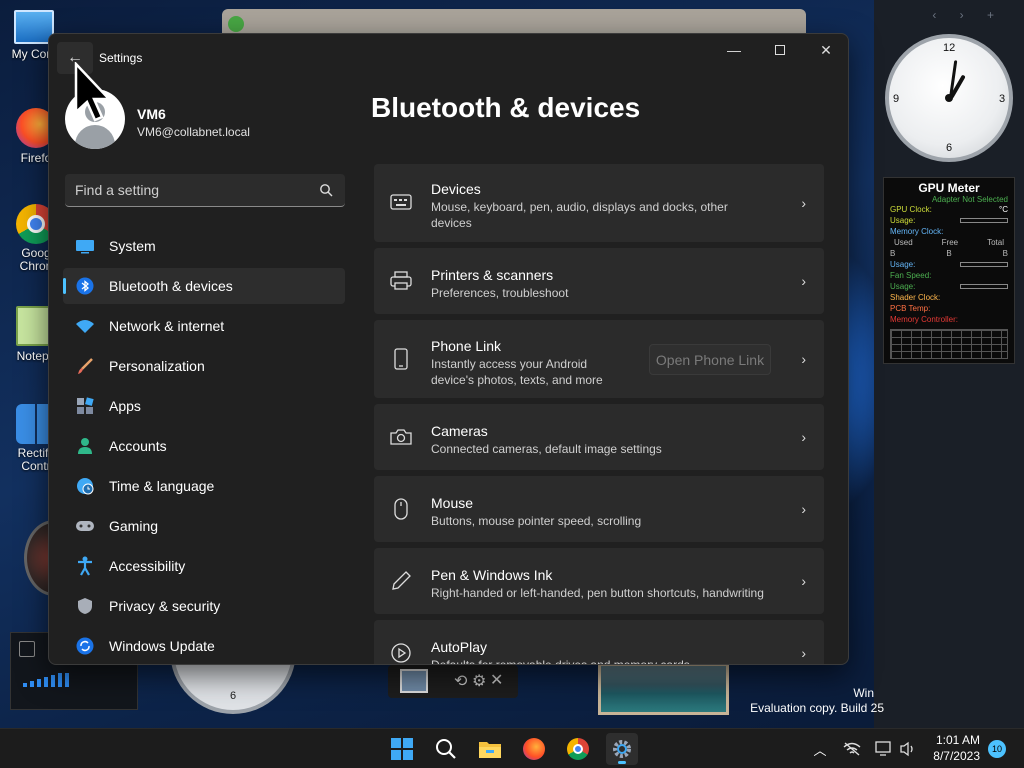 The width and height of the screenshot is (1024, 768). Describe the element at coordinates (190, 190) in the screenshot. I see `search-input` at that location.